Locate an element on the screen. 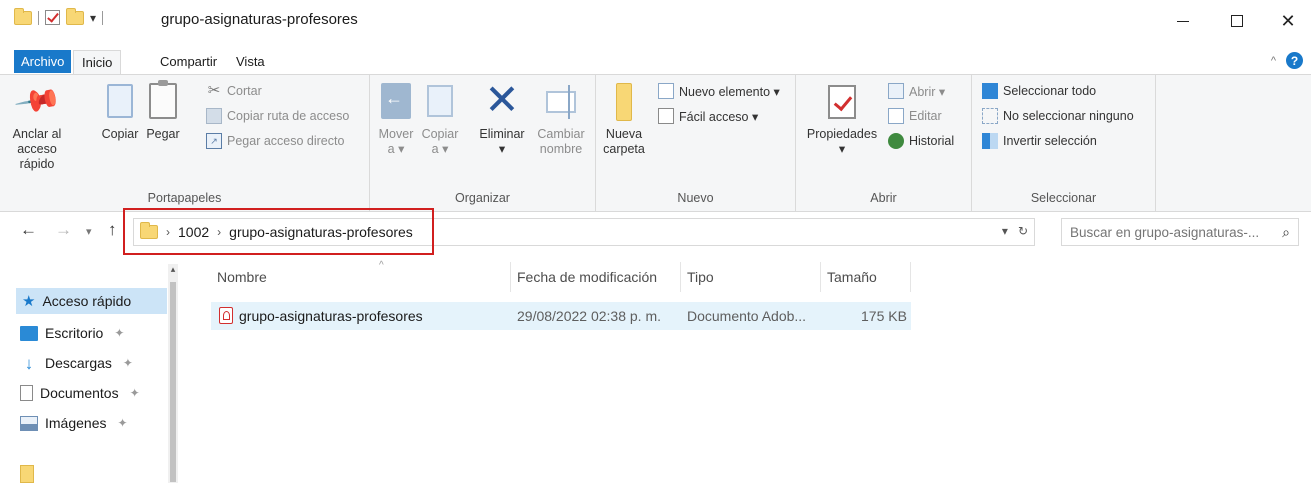 The height and width of the screenshot is (483, 1311). address-dropdown-icon: ▾ is located at coordinates (1005, 231).